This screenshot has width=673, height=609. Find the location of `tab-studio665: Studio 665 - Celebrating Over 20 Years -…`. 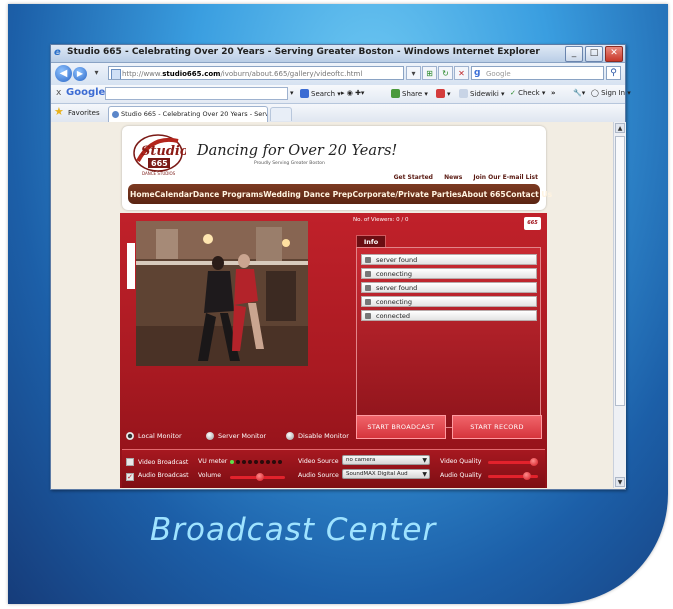

tab-studio665: Studio 665 - Celebrating Over 20 Years -… is located at coordinates (188, 114).